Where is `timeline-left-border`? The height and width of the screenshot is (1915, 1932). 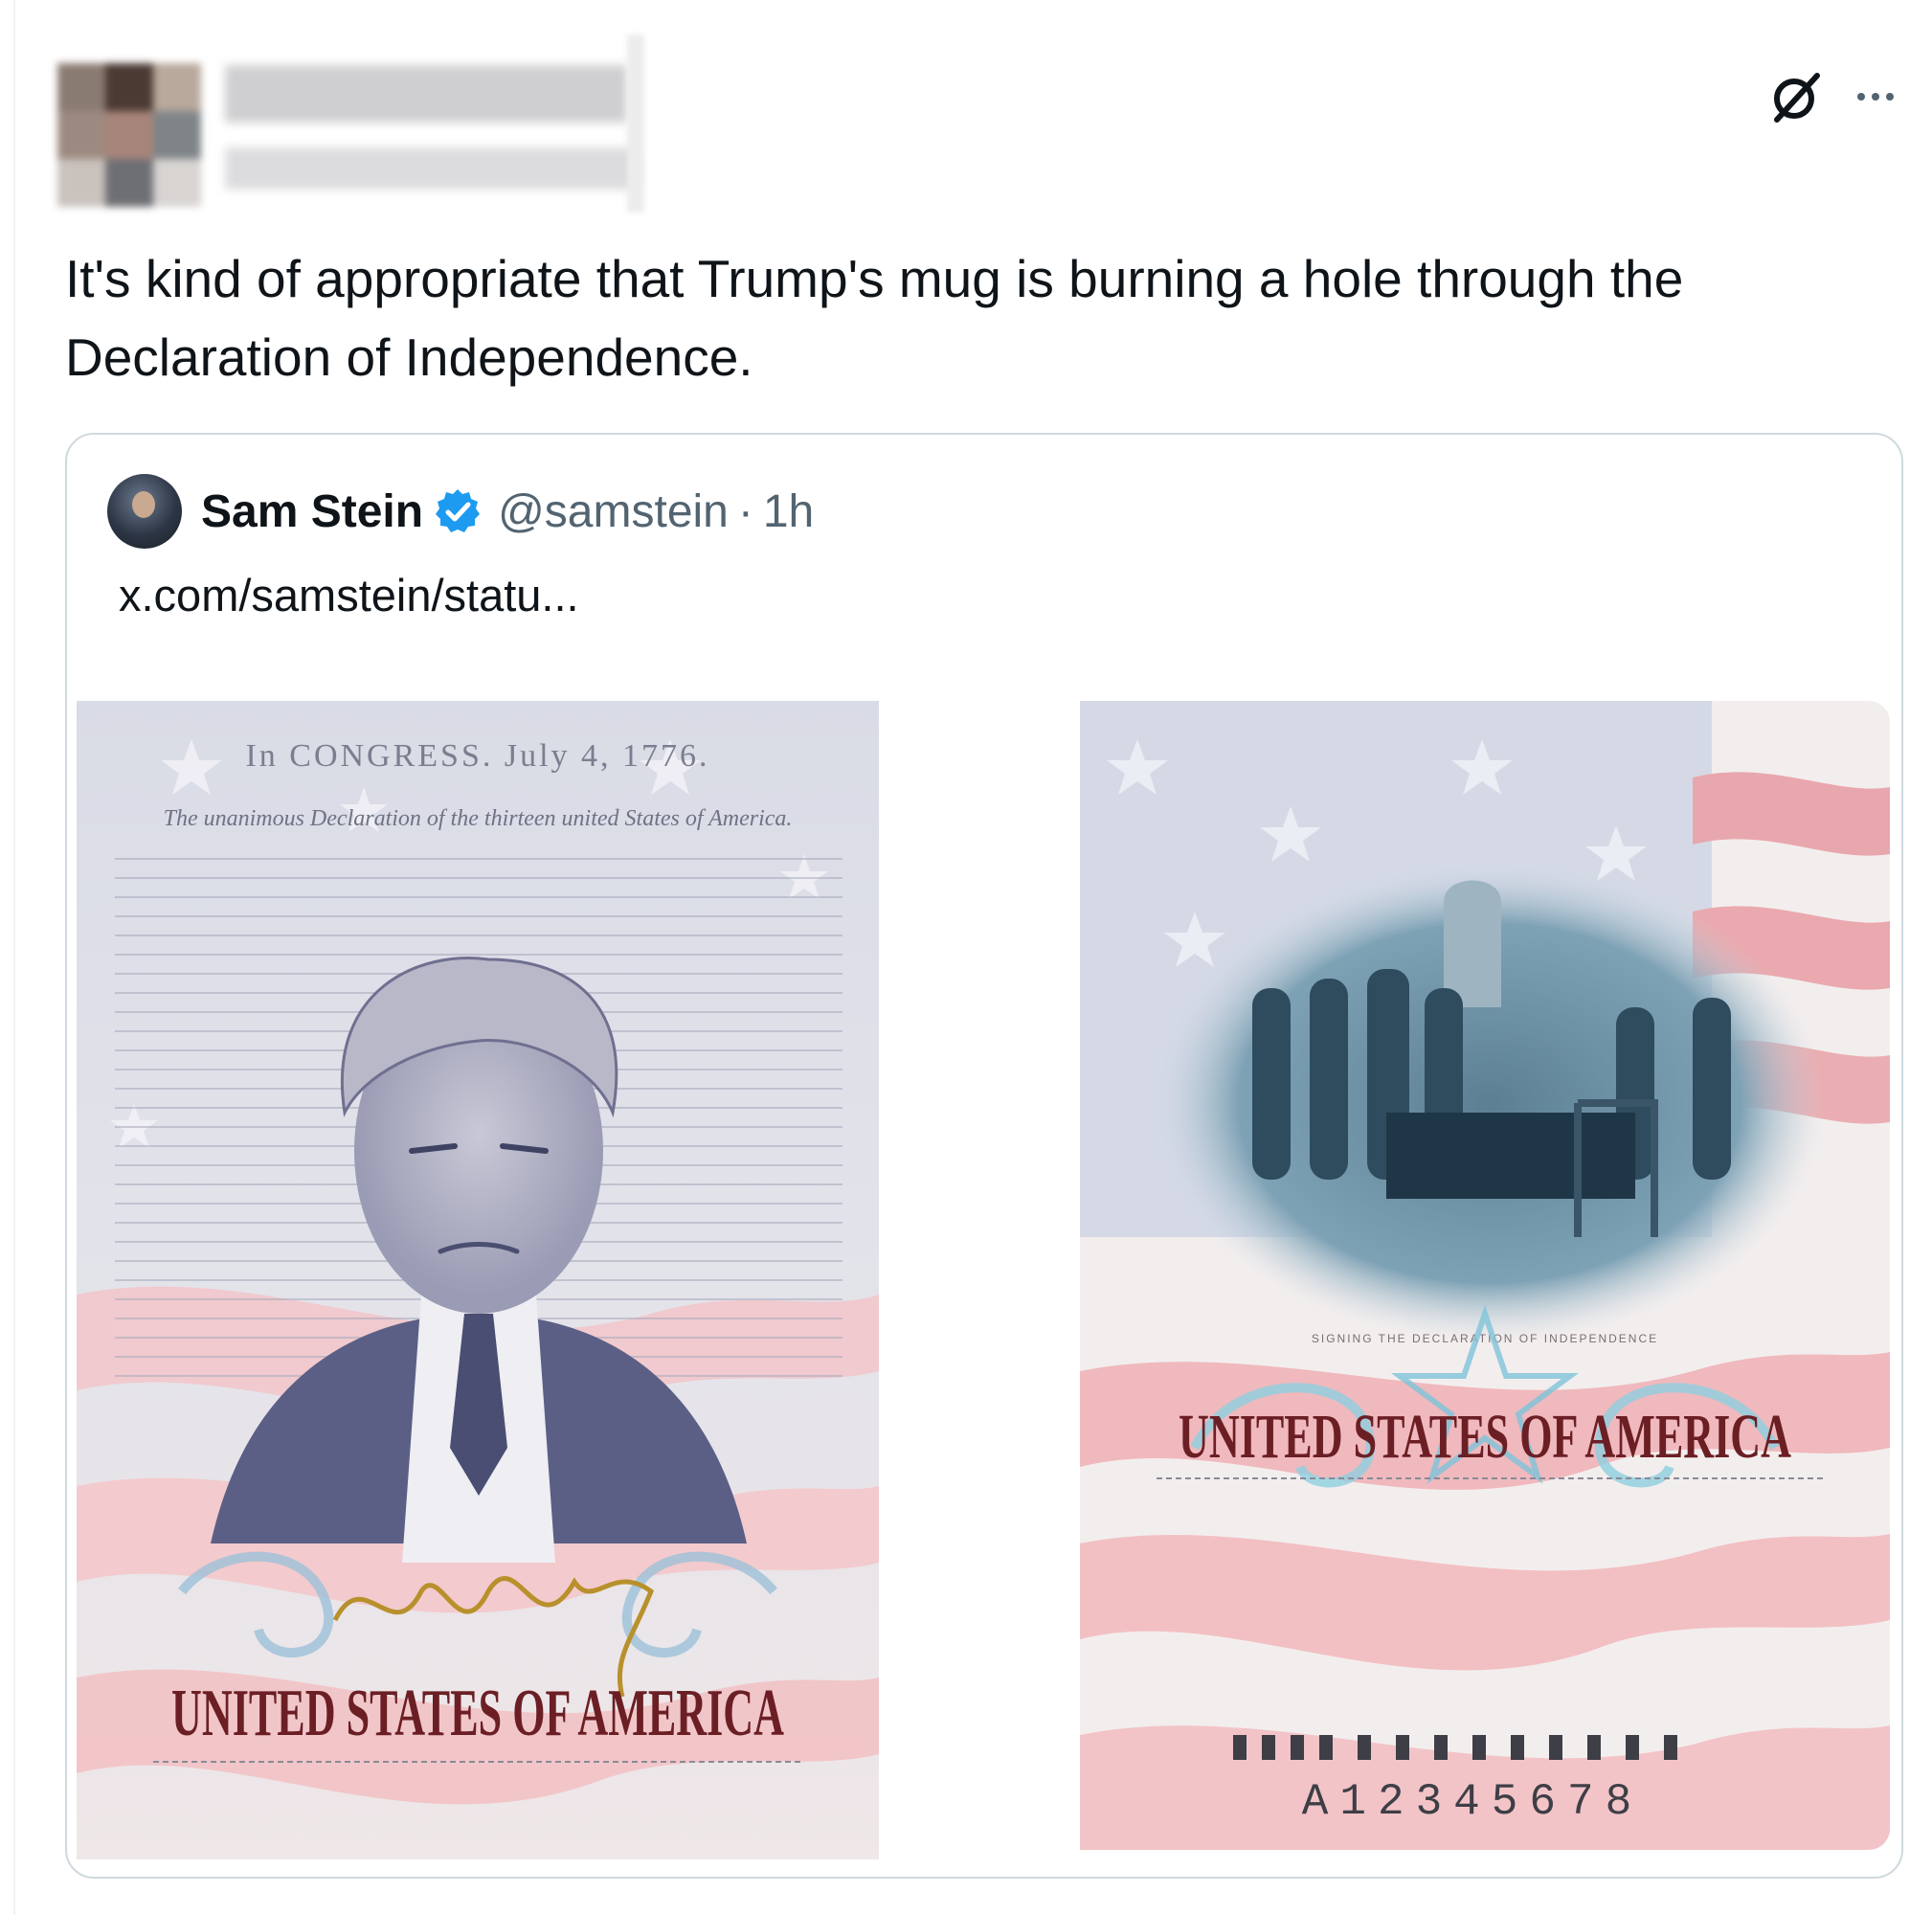
timeline-left-border is located at coordinates (14, 958).